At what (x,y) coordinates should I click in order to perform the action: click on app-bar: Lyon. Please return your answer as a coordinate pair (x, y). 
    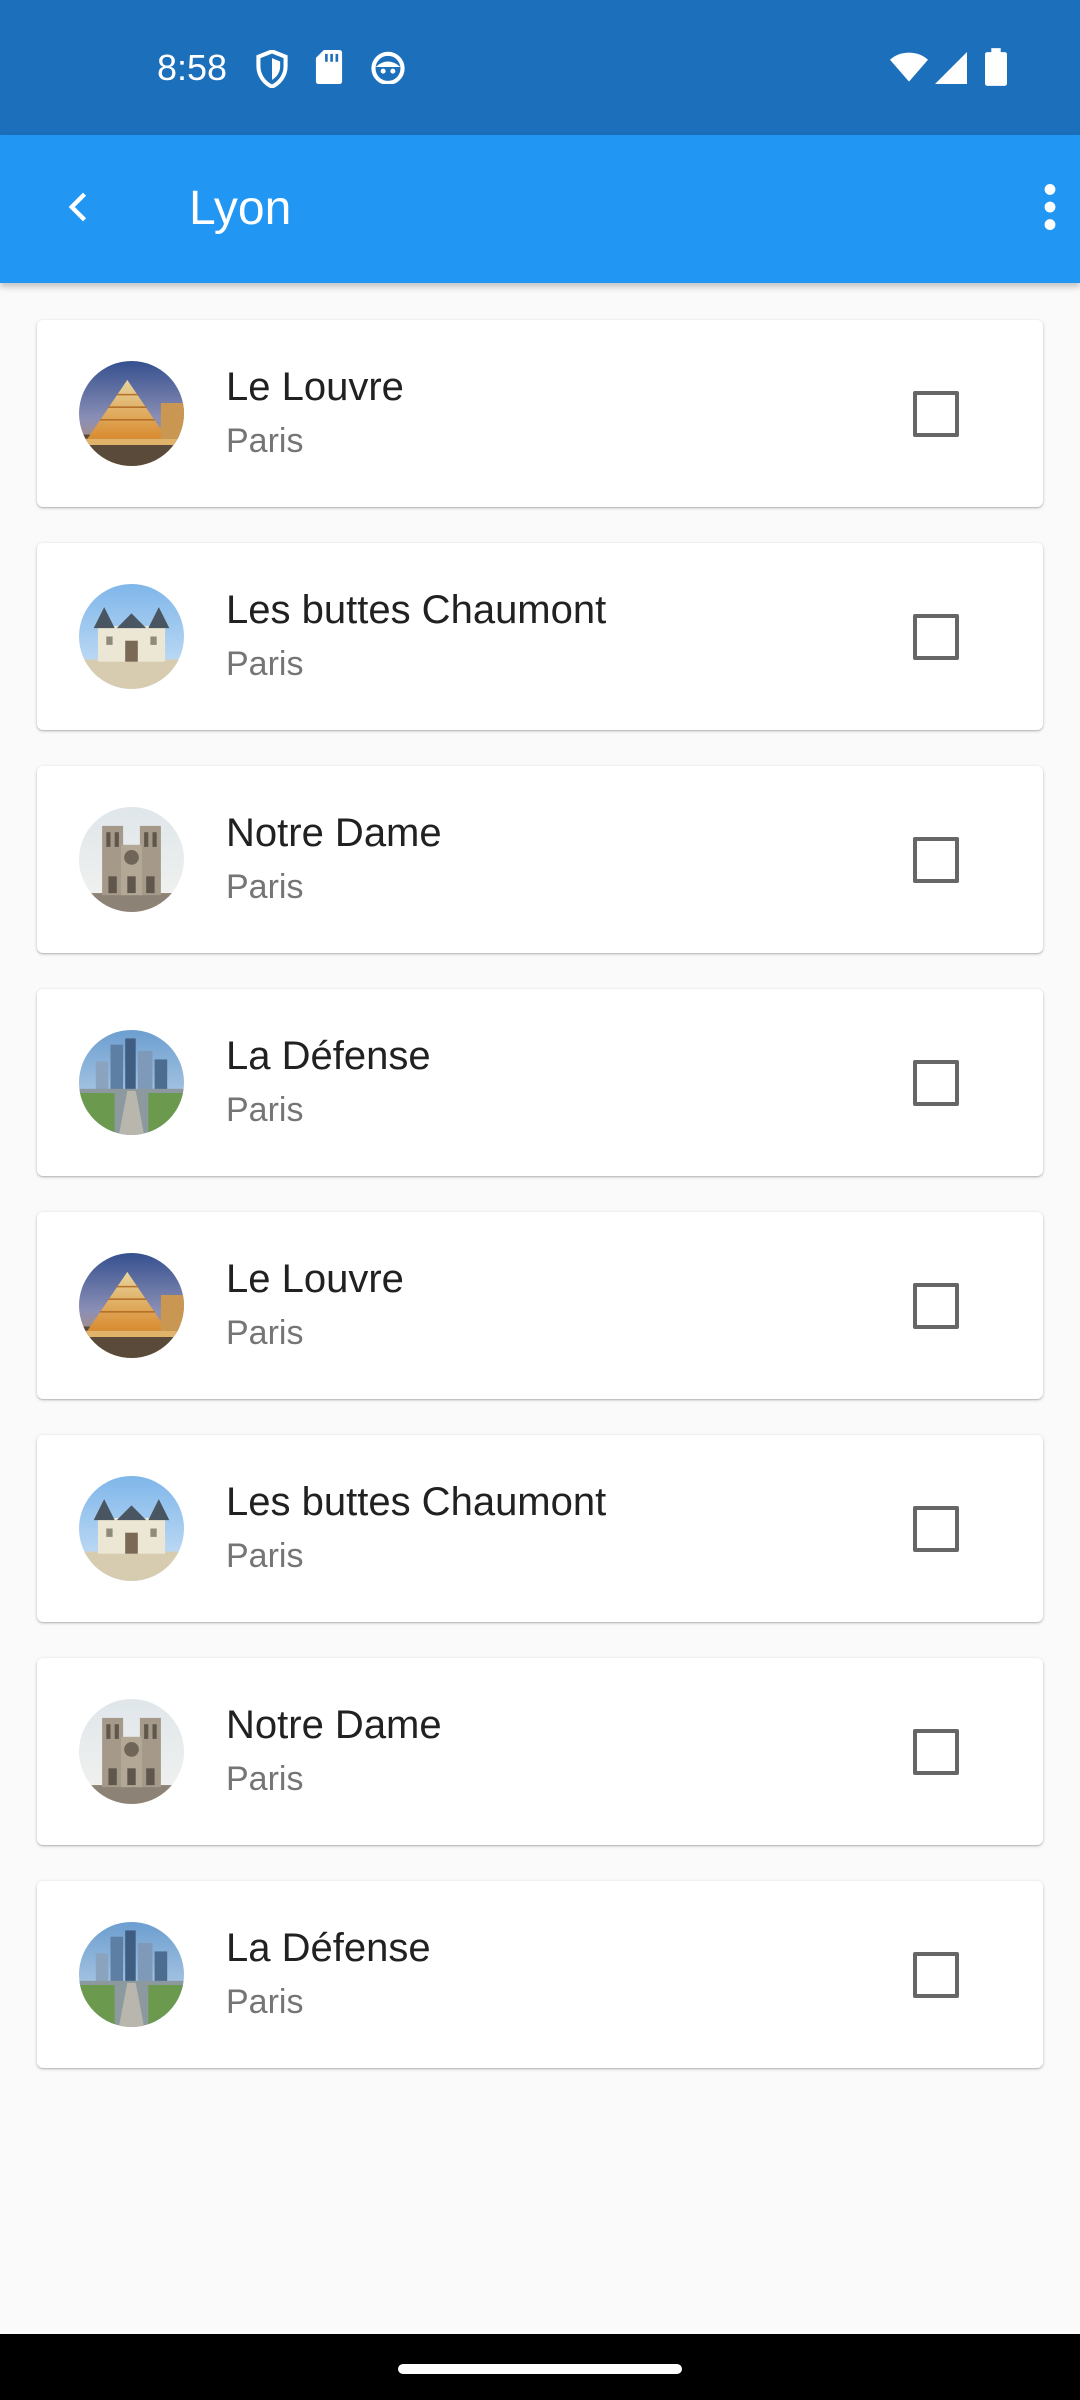
    Looking at the image, I should click on (540, 209).